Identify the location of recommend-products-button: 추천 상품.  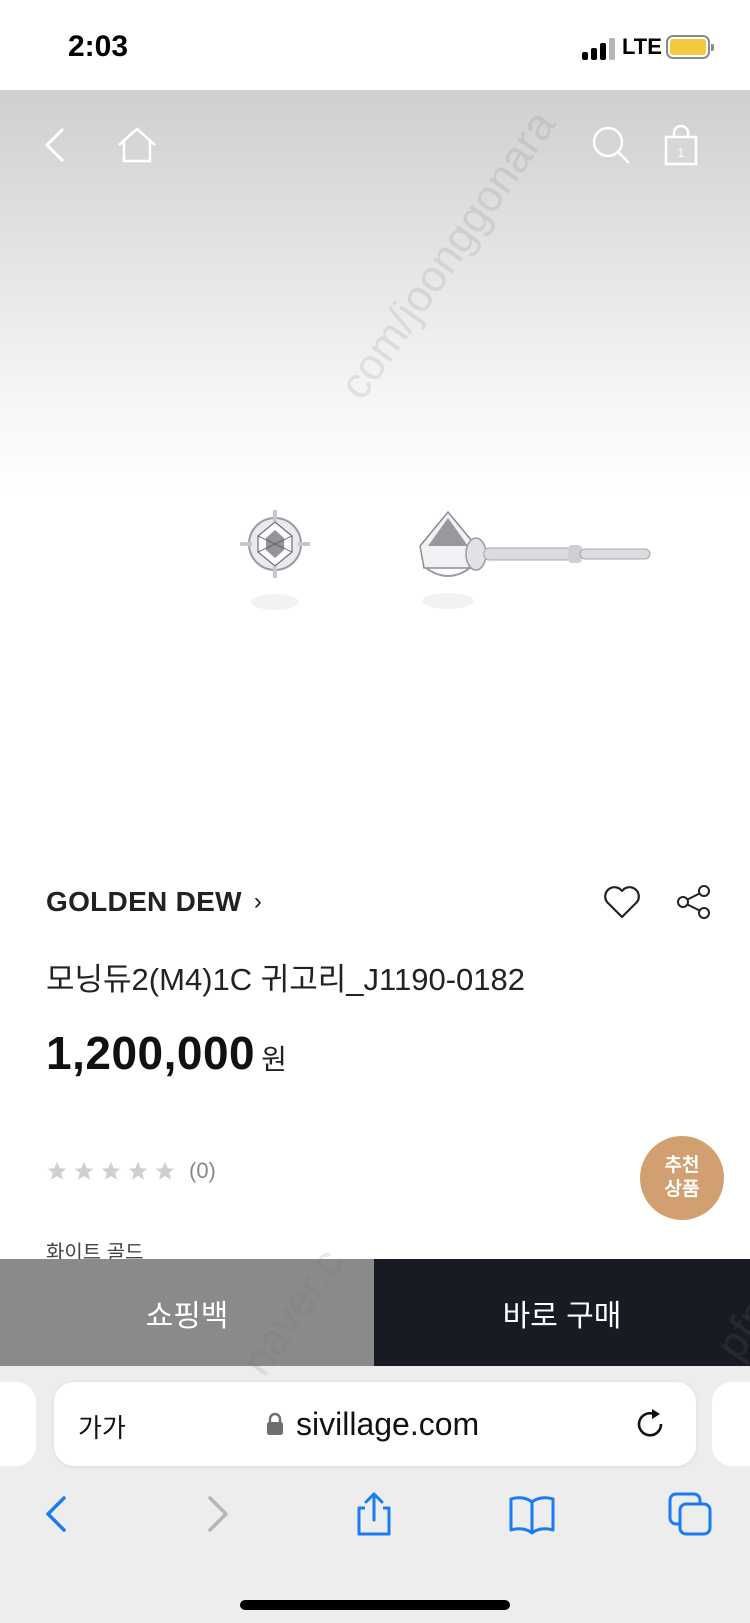
(682, 1178).